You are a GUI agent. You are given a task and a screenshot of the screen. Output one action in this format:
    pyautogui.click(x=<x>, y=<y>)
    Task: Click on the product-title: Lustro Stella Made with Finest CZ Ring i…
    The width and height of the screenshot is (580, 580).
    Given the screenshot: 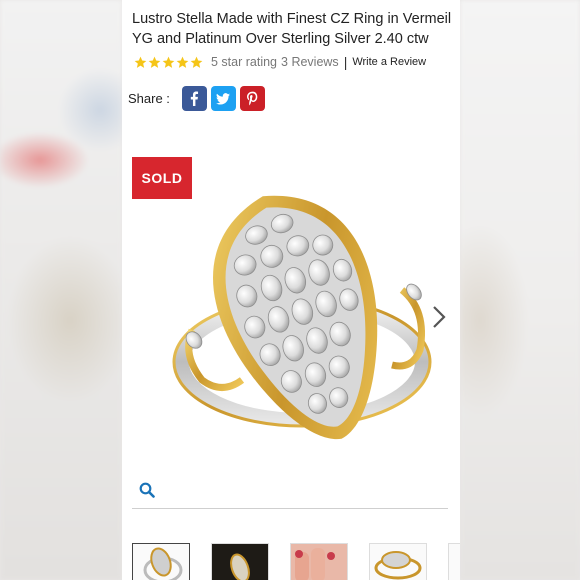 What is the action you would take?
    pyautogui.click(x=292, y=29)
    